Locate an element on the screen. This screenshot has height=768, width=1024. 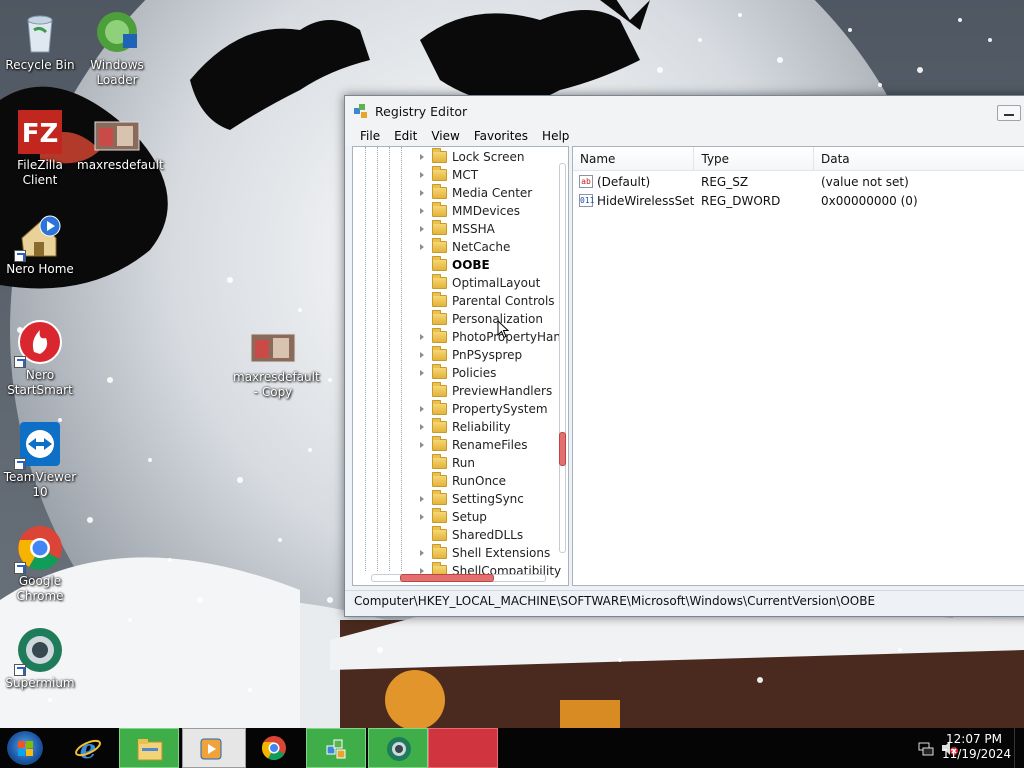
column-header-data: Data is located at coordinates (919, 159).